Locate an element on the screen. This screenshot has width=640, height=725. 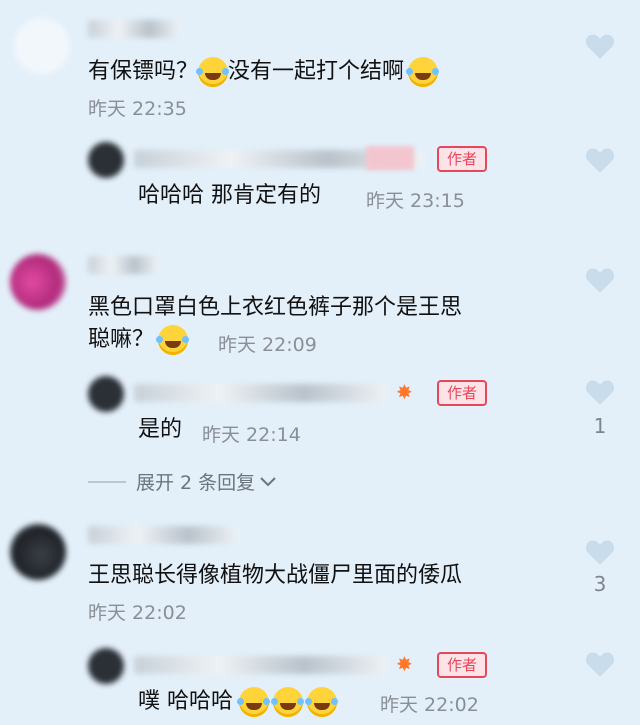
comment-text-part: 有保镖吗？ is located at coordinates (143, 71).